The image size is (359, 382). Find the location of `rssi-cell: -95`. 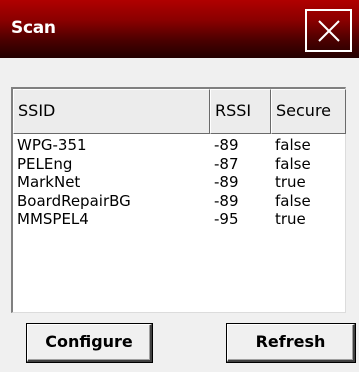

rssi-cell: -95 is located at coordinates (226, 219).